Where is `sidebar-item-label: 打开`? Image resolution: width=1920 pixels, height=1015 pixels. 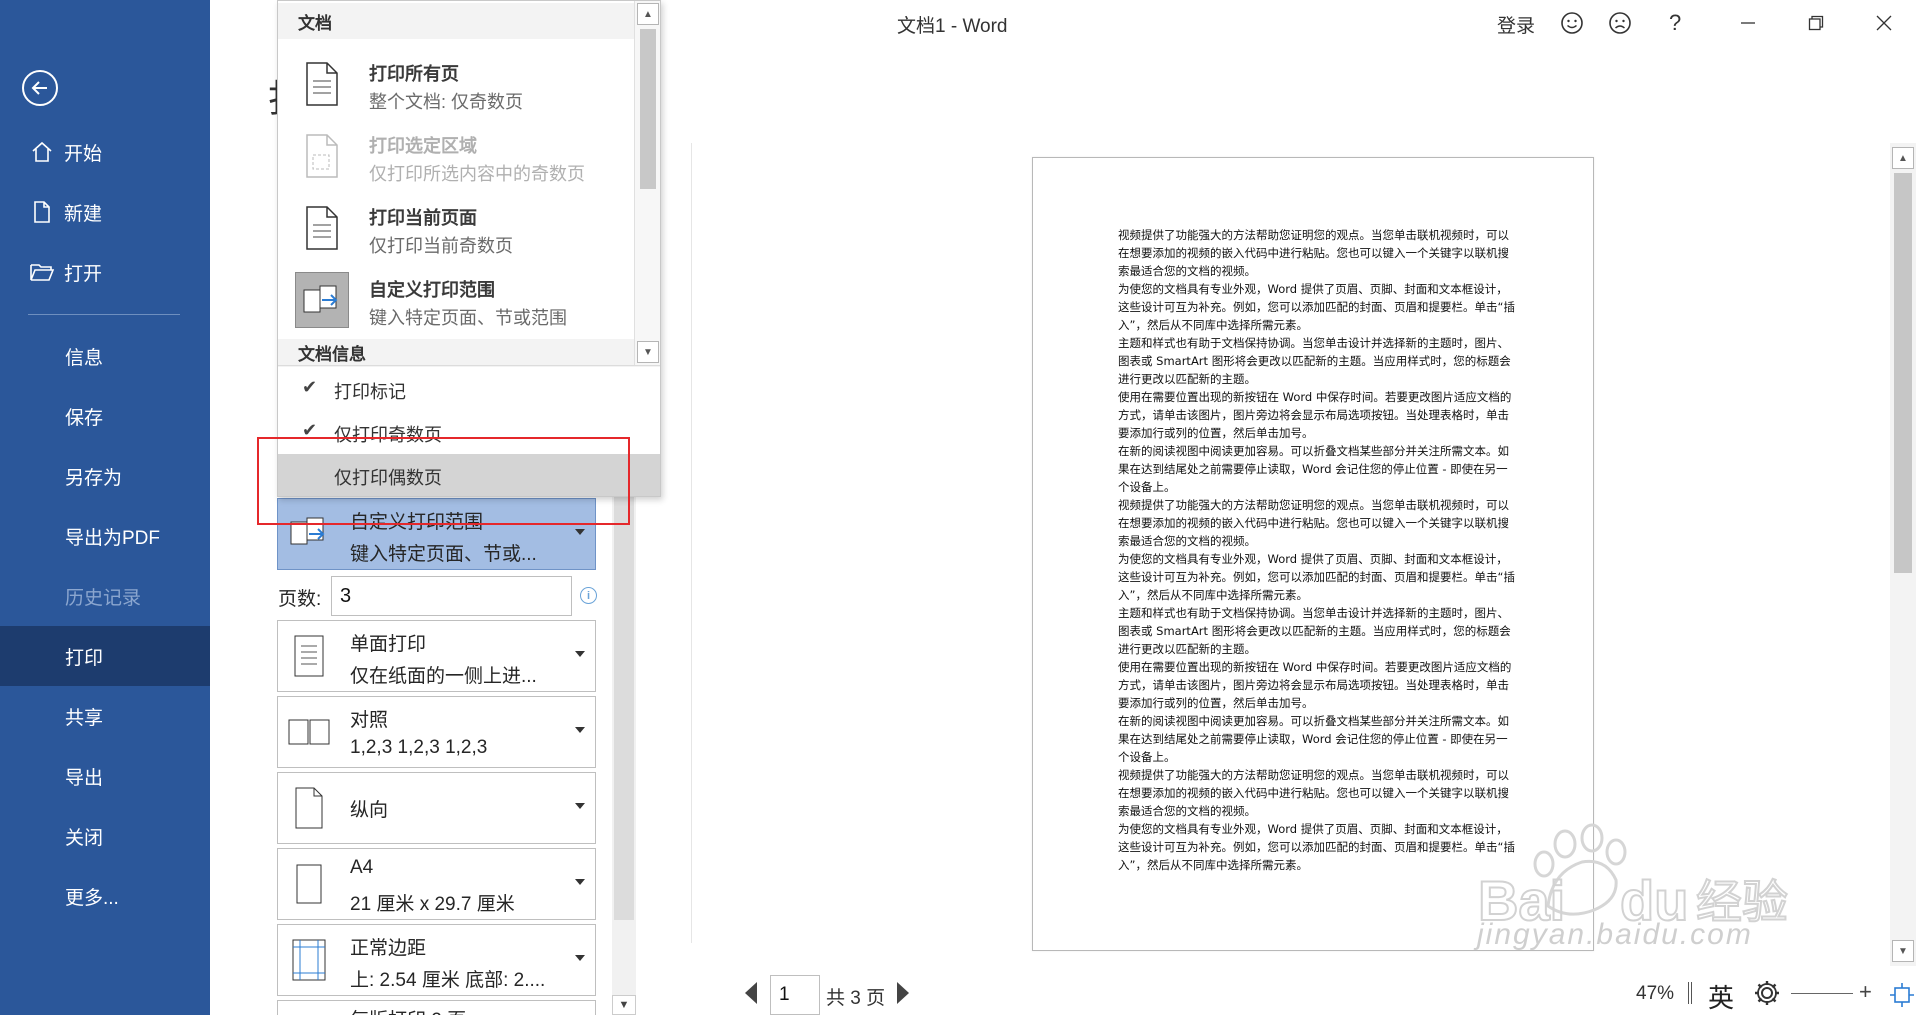
sidebar-item-label: 打开 is located at coordinates (83, 274).